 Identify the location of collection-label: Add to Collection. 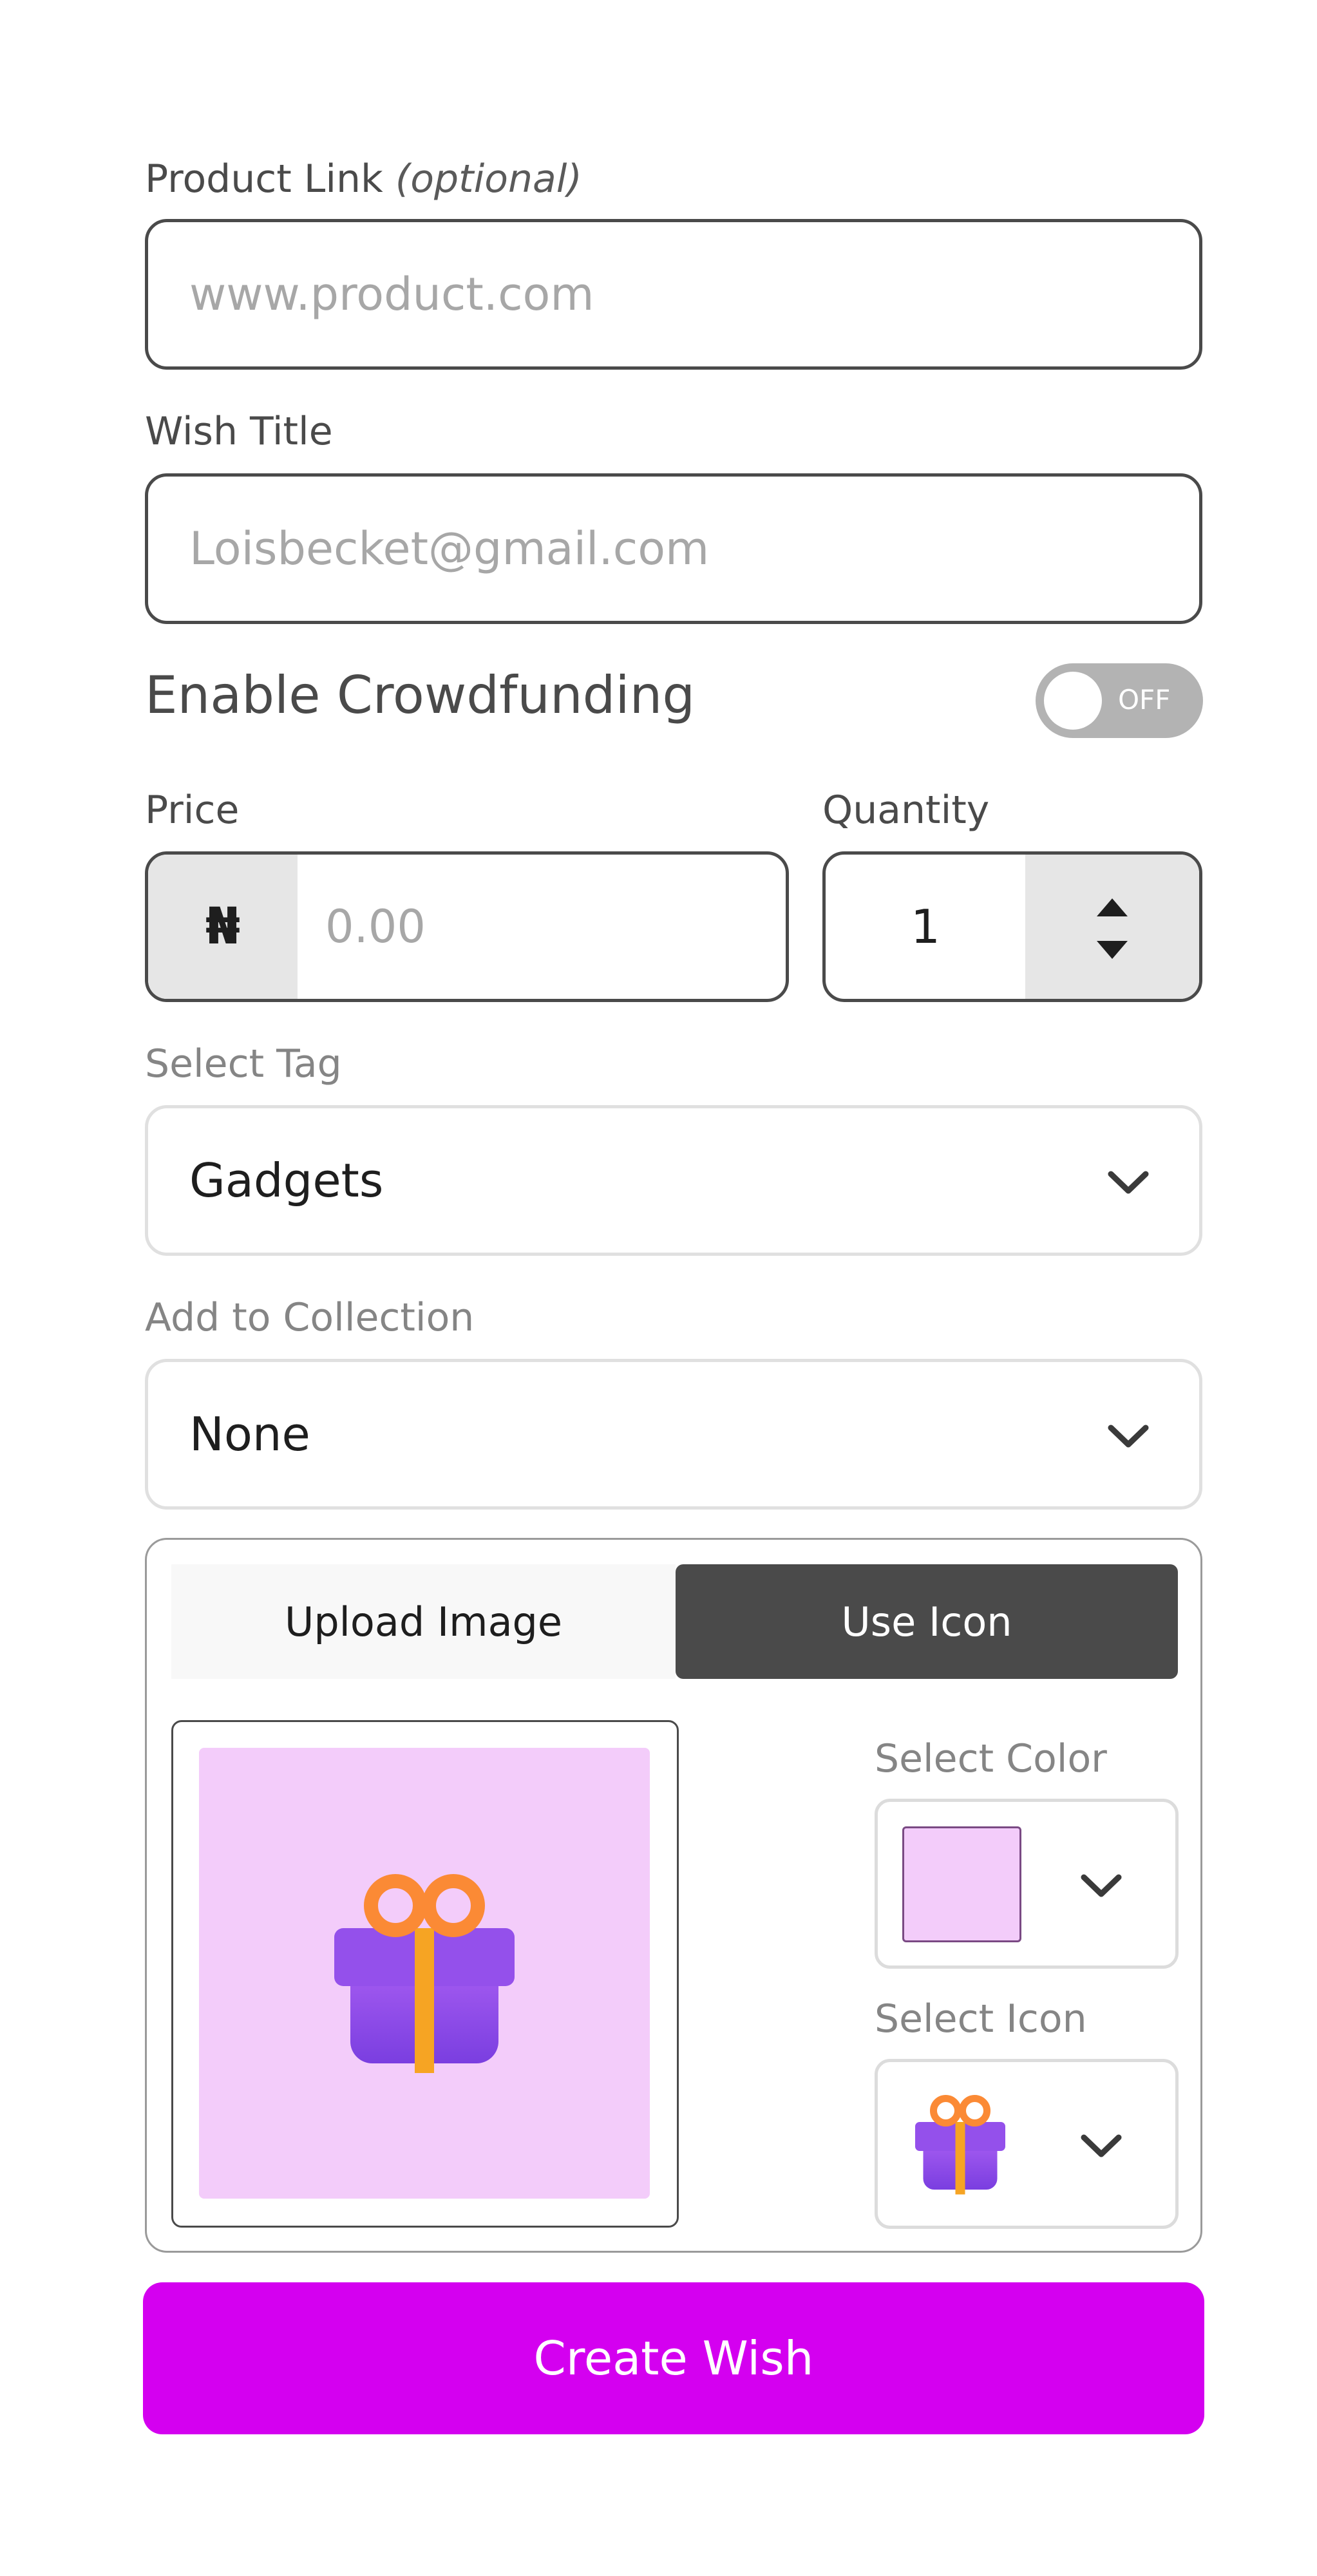
(310, 1318).